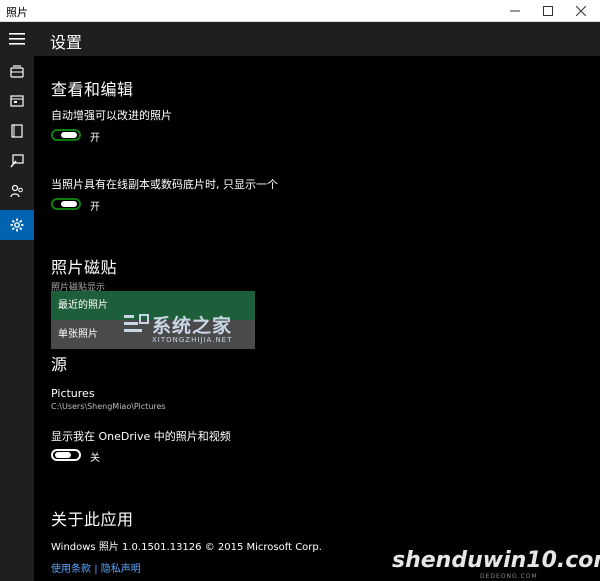 The image size is (600, 581). I want to click on close-icon, so click(581, 11).